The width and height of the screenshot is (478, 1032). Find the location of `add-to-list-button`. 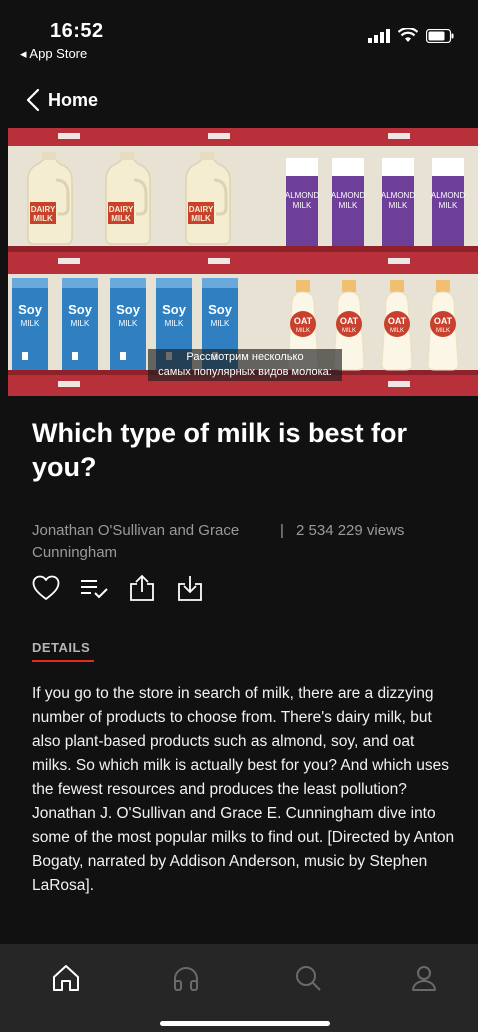

add-to-list-button is located at coordinates (94, 588).